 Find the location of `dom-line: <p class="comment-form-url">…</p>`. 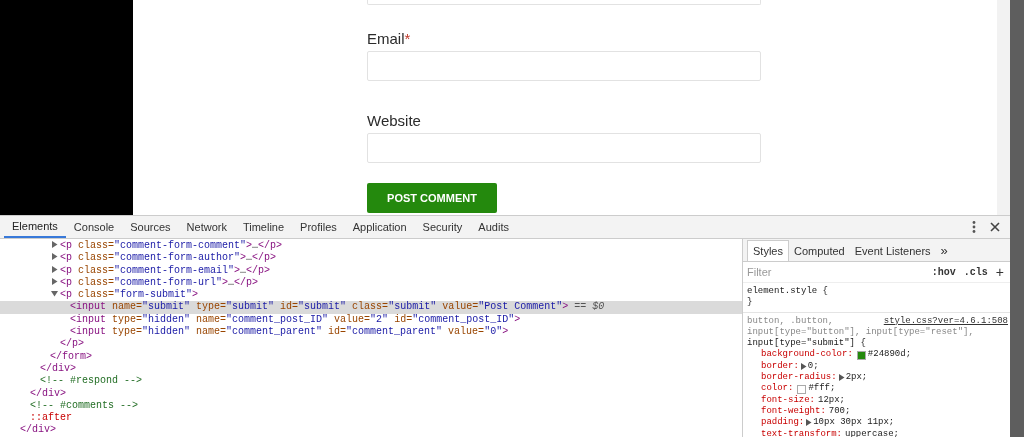

dom-line: <p class="comment-form-url">…</p> is located at coordinates (371, 283).